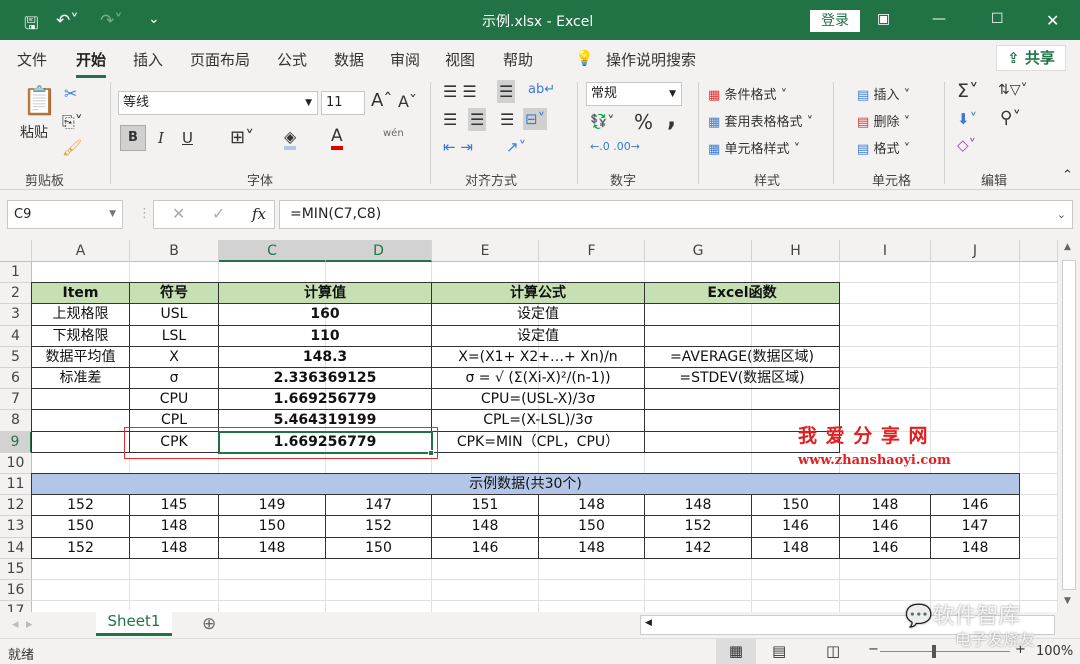 The image size is (1080, 664). Describe the element at coordinates (966, 145) in the screenshot. I see `clear-icon: ◇˅` at that location.